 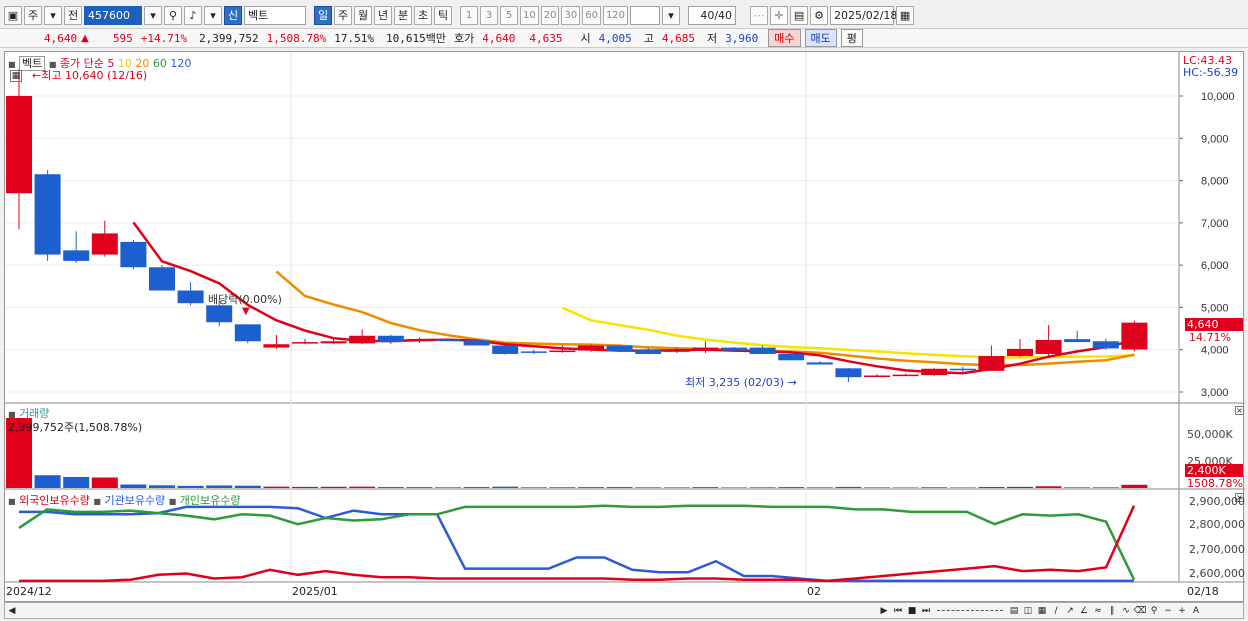 What do you see at coordinates (1215, 393) in the screenshot?
I see `price-tick-label: 3,000` at bounding box center [1215, 393].